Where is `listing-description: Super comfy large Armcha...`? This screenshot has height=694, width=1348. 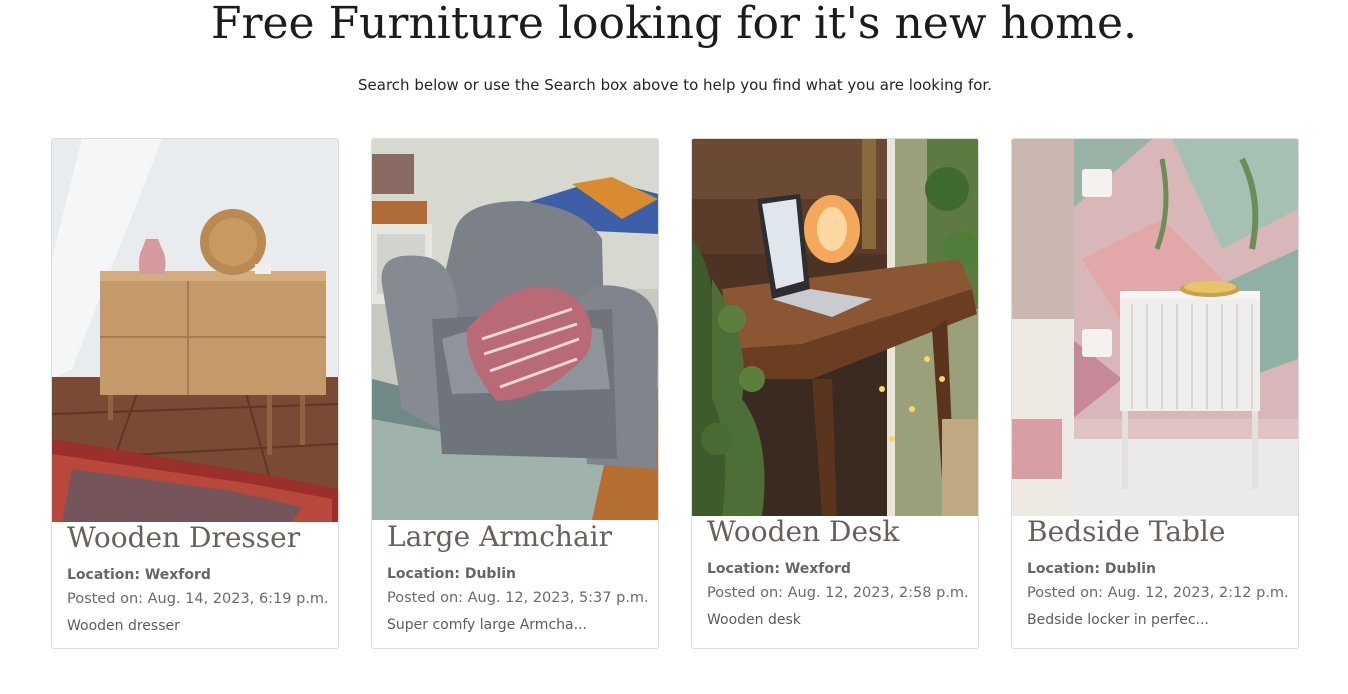 listing-description: Super comfy large Armcha... is located at coordinates (487, 625).